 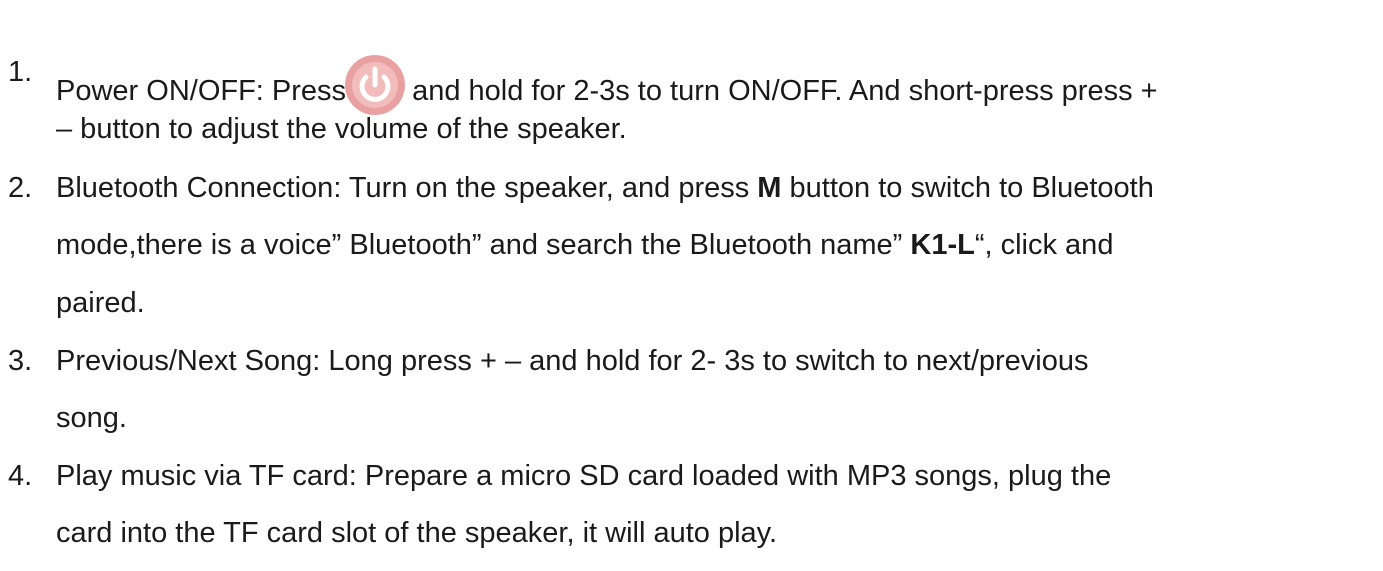 I want to click on item-text: button to switch to Bluetooth, so click(x=967, y=188).